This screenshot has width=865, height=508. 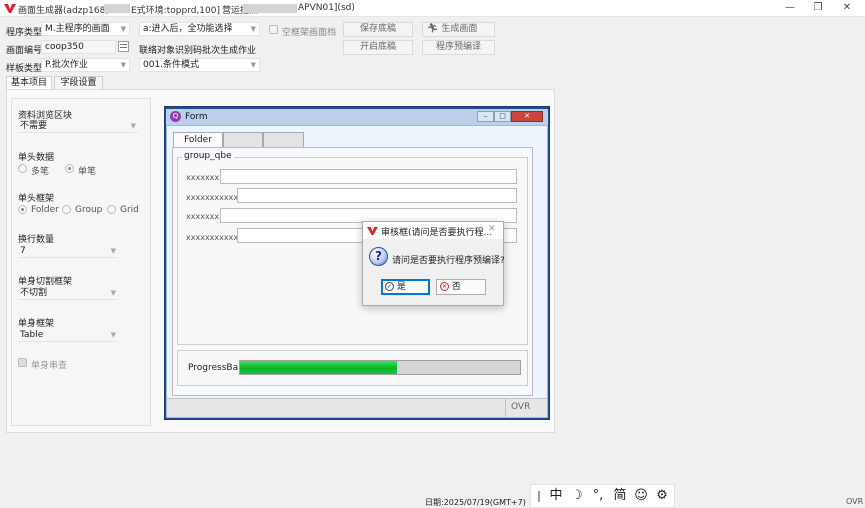 I want to click on tab-basic-items: 基本项目, so click(x=29, y=83).